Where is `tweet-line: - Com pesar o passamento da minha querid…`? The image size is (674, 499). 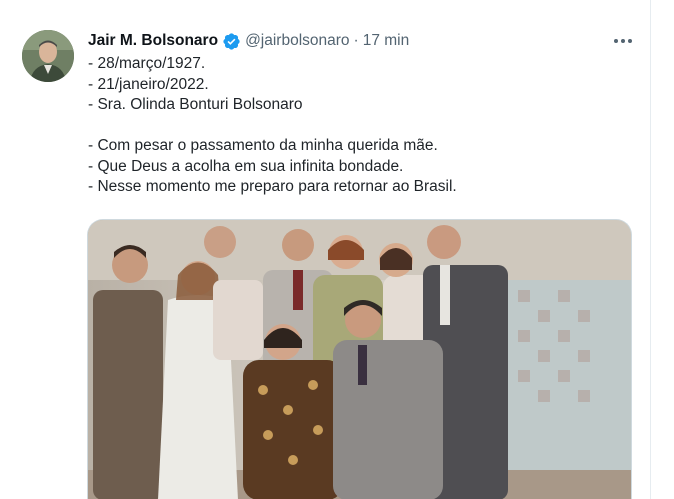 tweet-line: - Com pesar o passamento da minha querid… is located at coordinates (263, 145).